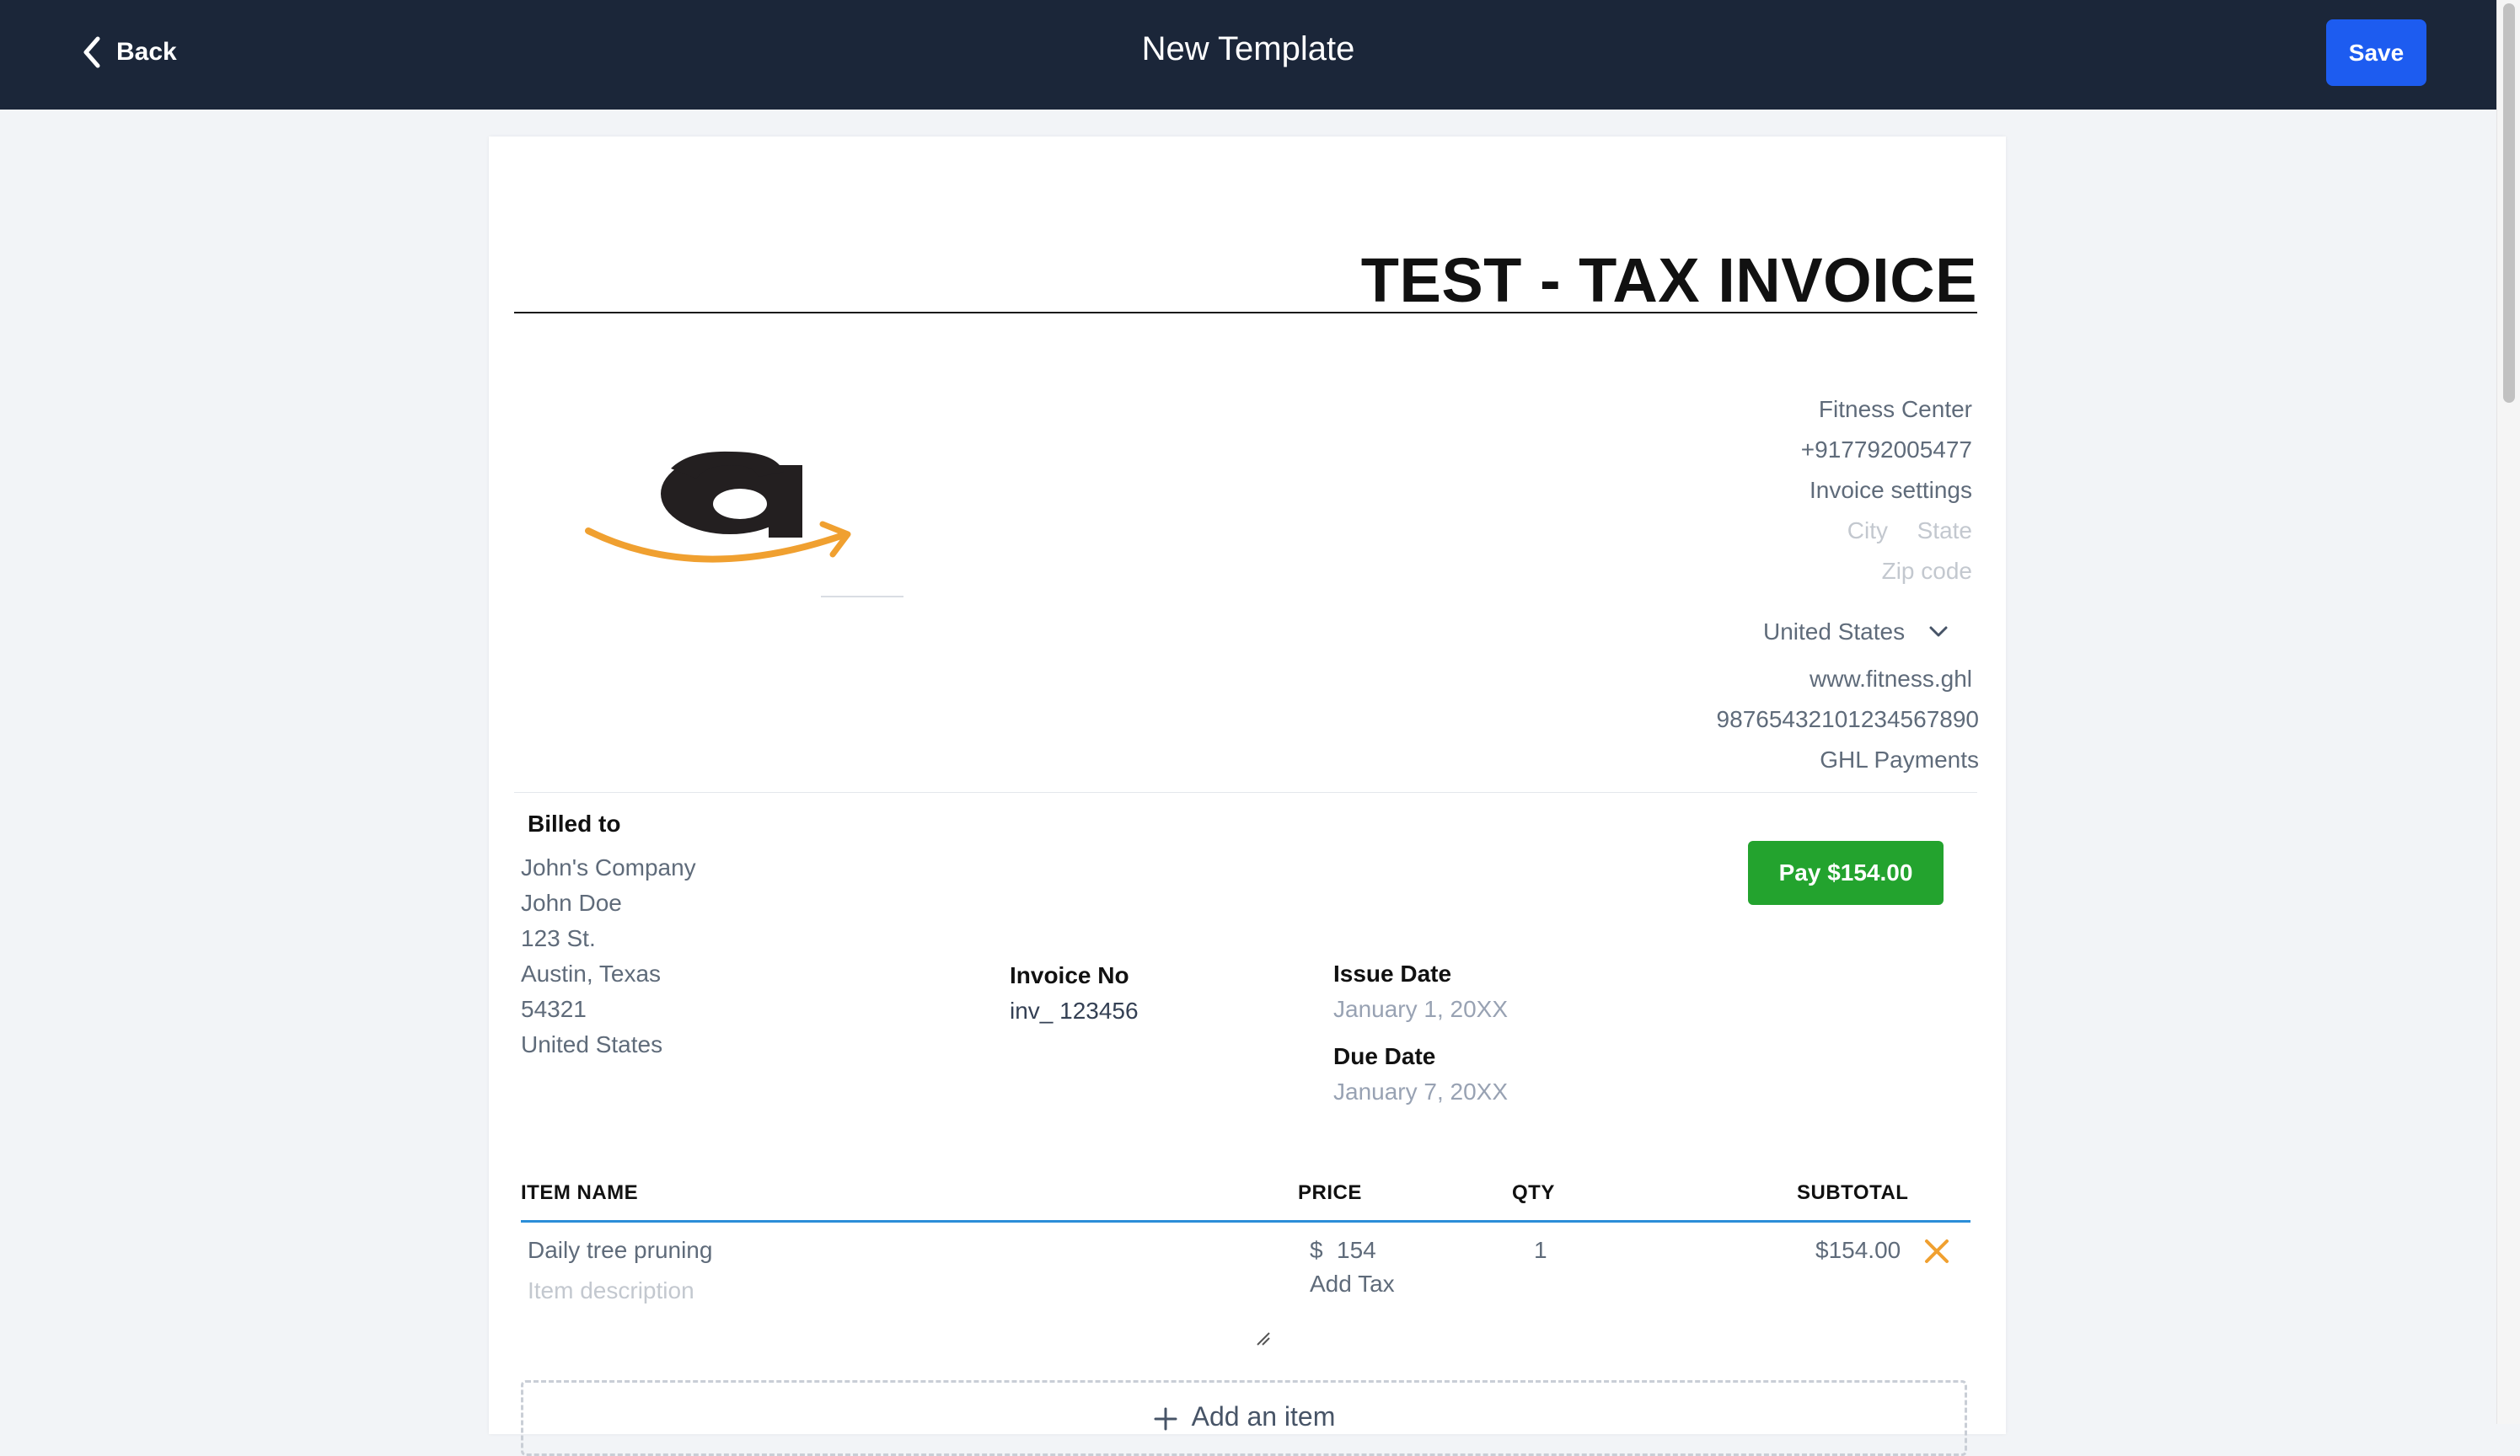 This screenshot has height=1456, width=2520. Describe the element at coordinates (1937, 1251) in the screenshot. I see `close-icon` at that location.